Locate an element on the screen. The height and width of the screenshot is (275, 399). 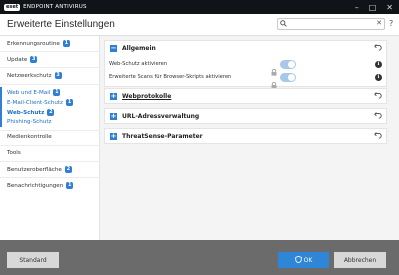
section-header: + Webprotokolle is located at coordinates (245, 96).